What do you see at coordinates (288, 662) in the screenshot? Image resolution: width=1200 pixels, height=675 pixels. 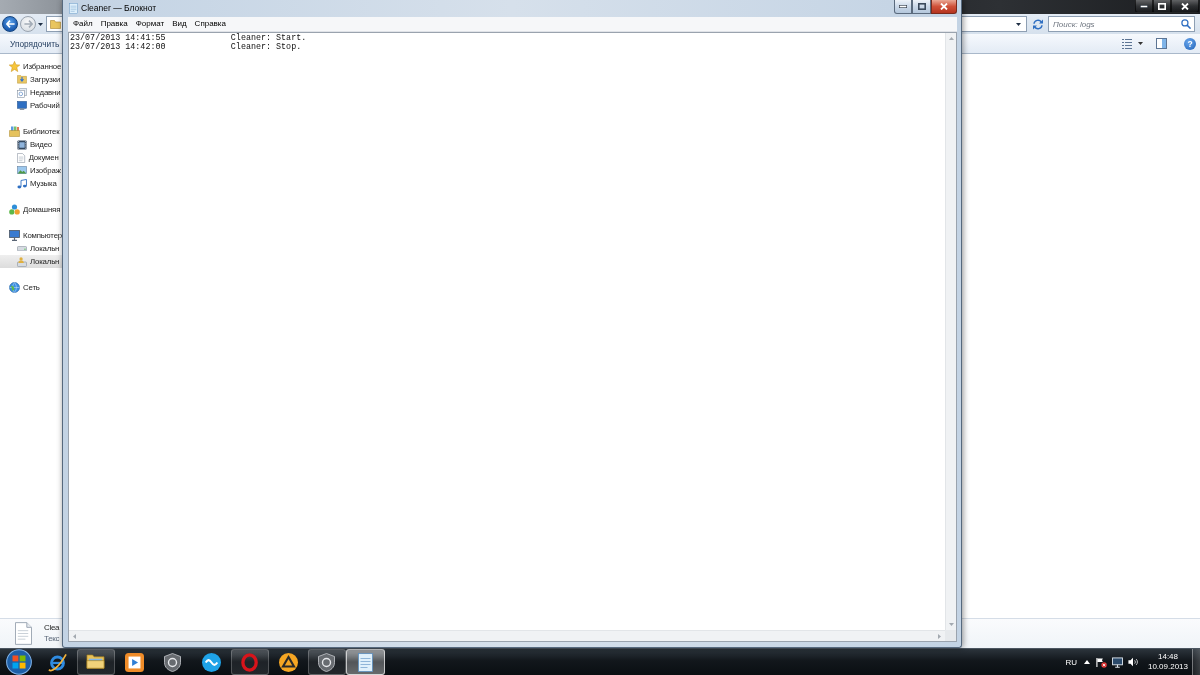 I see `triangle-circle-icon` at bounding box center [288, 662].